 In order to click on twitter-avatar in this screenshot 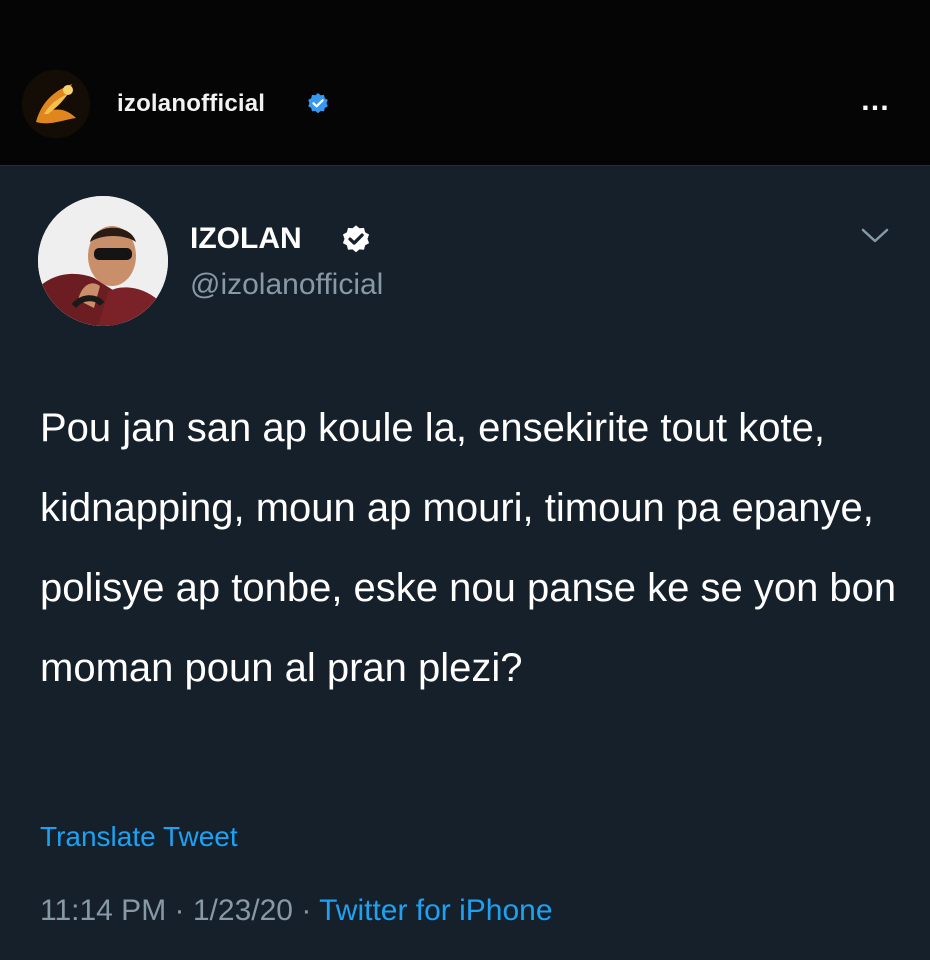, I will do `click(103, 261)`.